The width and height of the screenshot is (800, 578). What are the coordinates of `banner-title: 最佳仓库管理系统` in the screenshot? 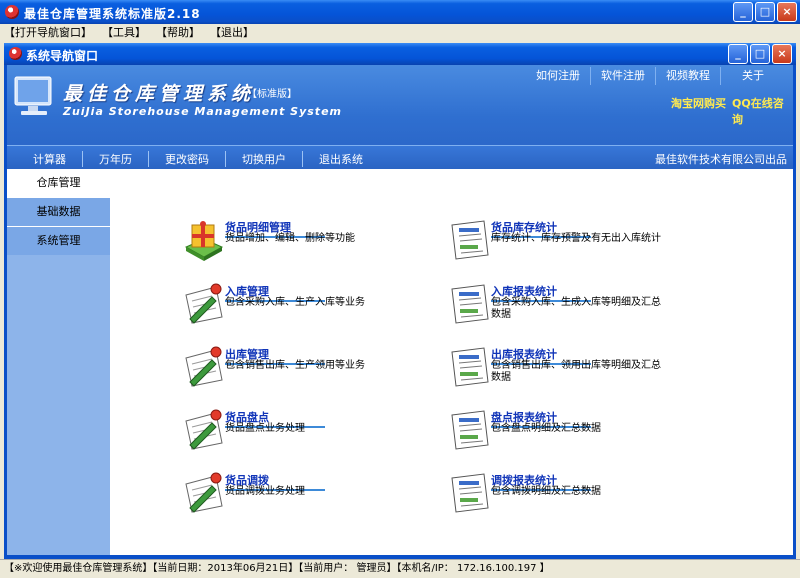 It's located at (159, 94).